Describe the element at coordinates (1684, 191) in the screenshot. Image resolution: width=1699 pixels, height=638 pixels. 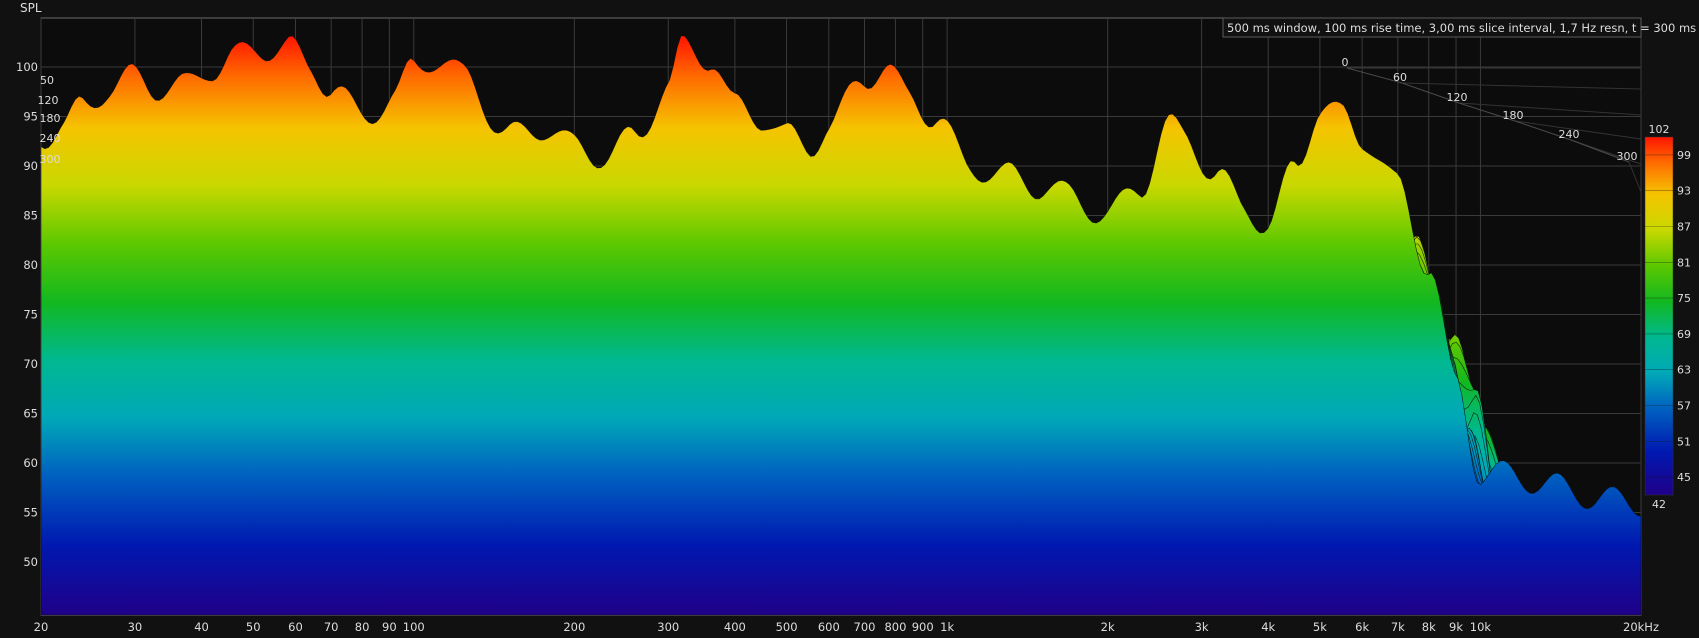
I see `colorbar-tick-label: 93` at that location.